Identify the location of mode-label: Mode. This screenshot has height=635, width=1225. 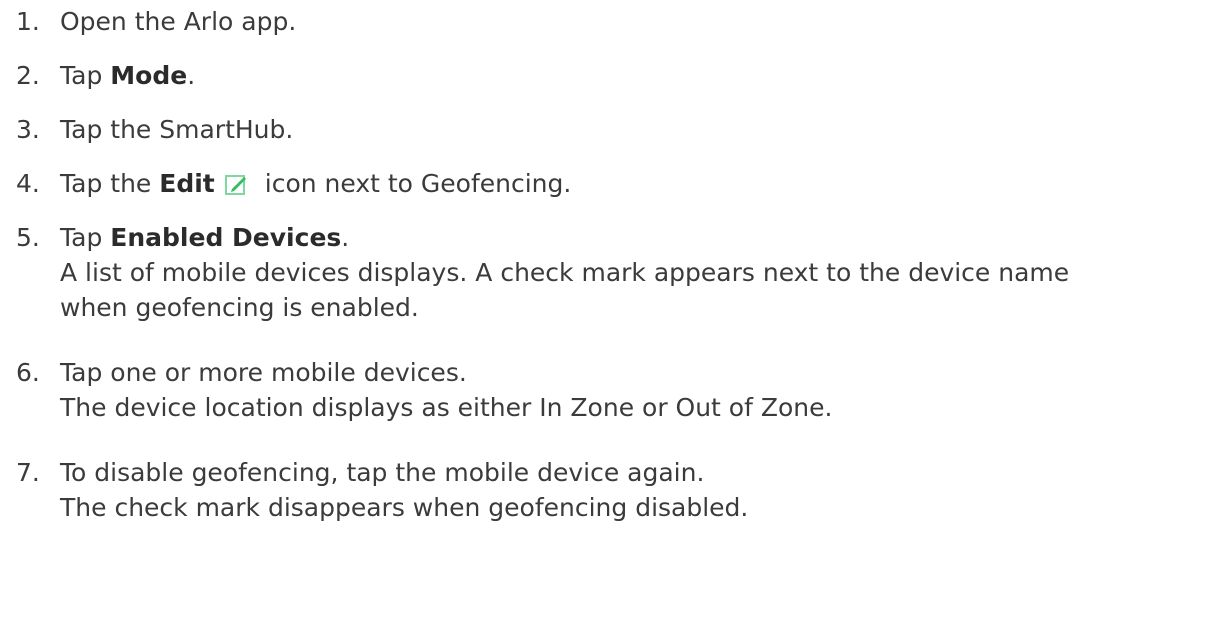
(149, 75).